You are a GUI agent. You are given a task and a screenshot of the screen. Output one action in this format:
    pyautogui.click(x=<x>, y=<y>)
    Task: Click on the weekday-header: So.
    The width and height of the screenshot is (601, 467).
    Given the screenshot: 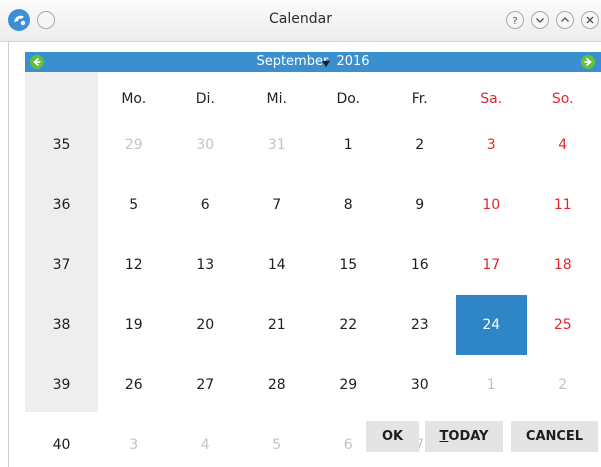 What is the action you would take?
    pyautogui.click(x=562, y=99)
    